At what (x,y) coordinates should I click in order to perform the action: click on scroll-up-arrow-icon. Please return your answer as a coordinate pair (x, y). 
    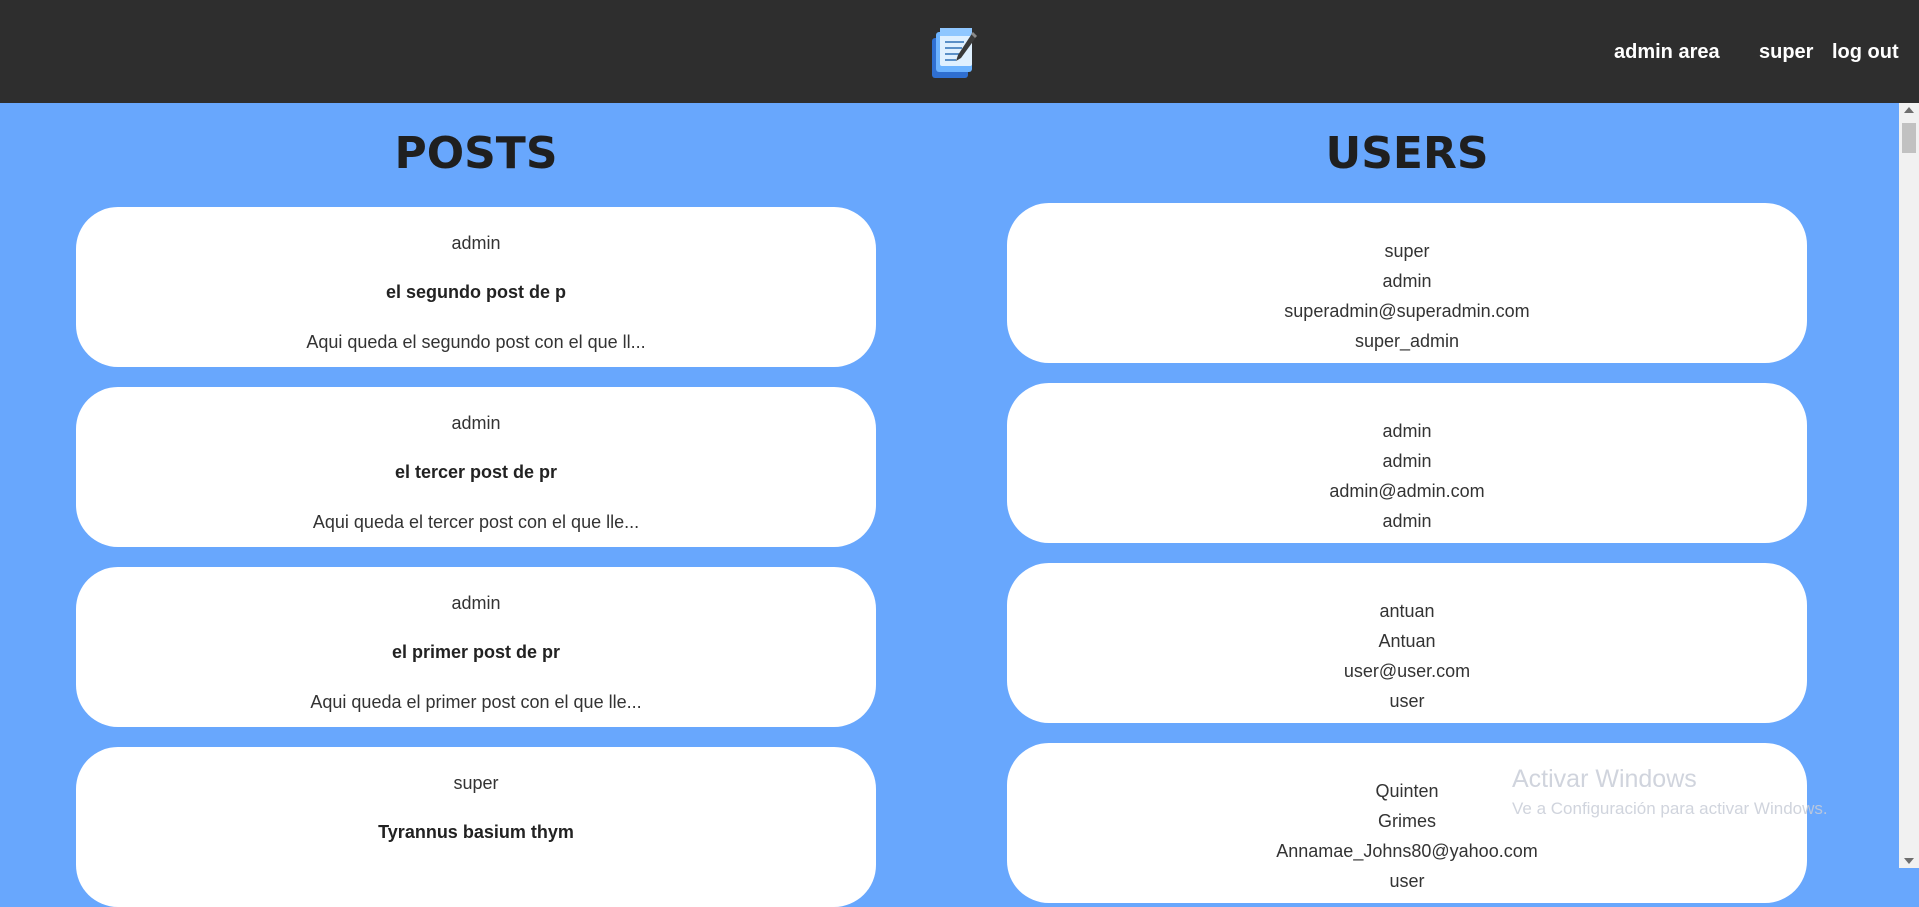
    Looking at the image, I should click on (1909, 110).